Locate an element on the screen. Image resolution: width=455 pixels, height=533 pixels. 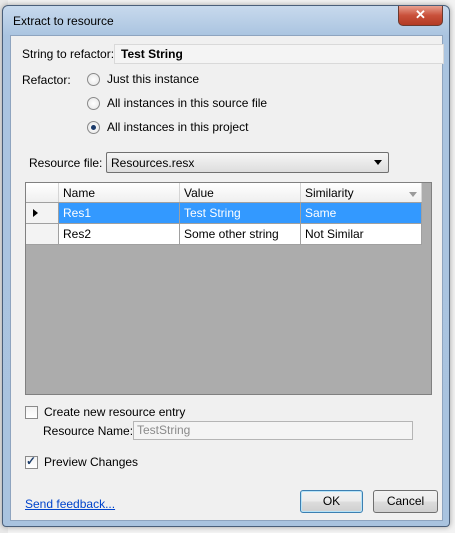
close-button: ✕ is located at coordinates (420, 16).